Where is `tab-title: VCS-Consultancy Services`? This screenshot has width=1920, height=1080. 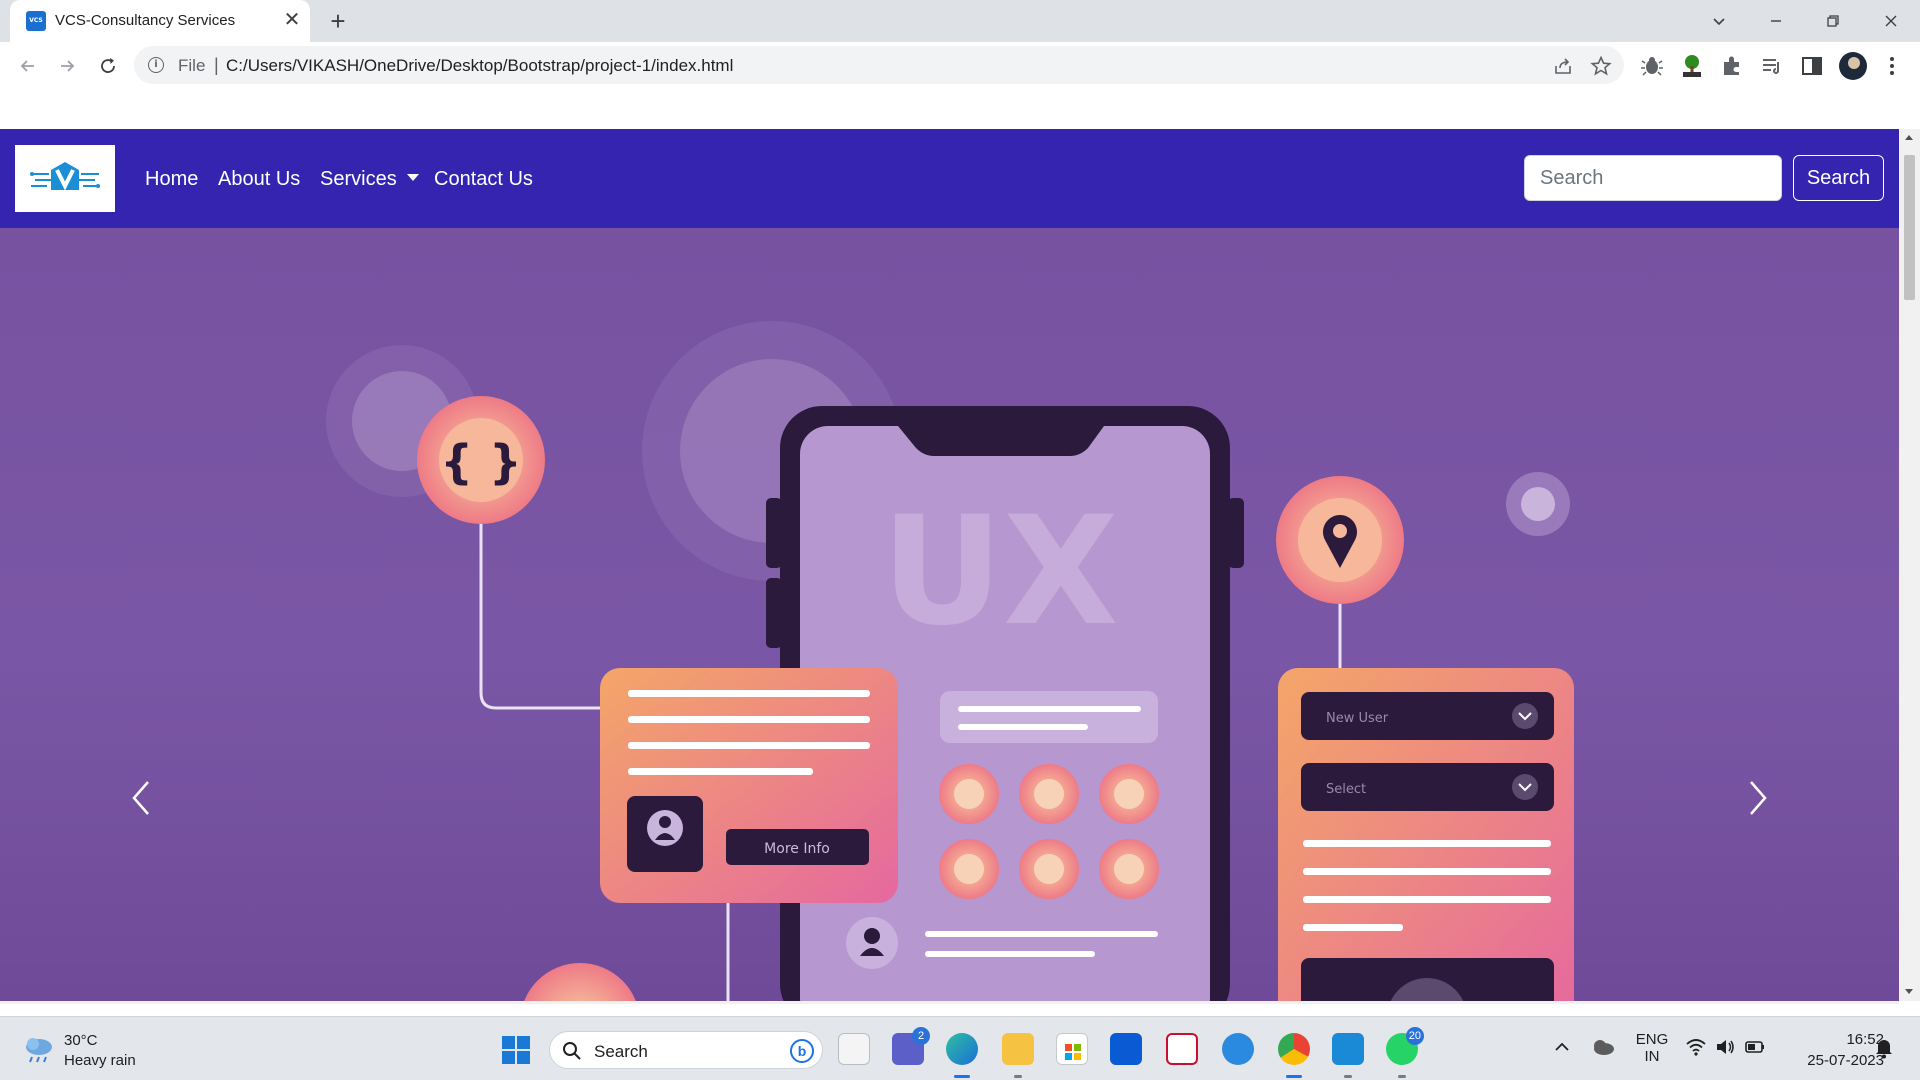
tab-title: VCS-Consultancy Services is located at coordinates (145, 20).